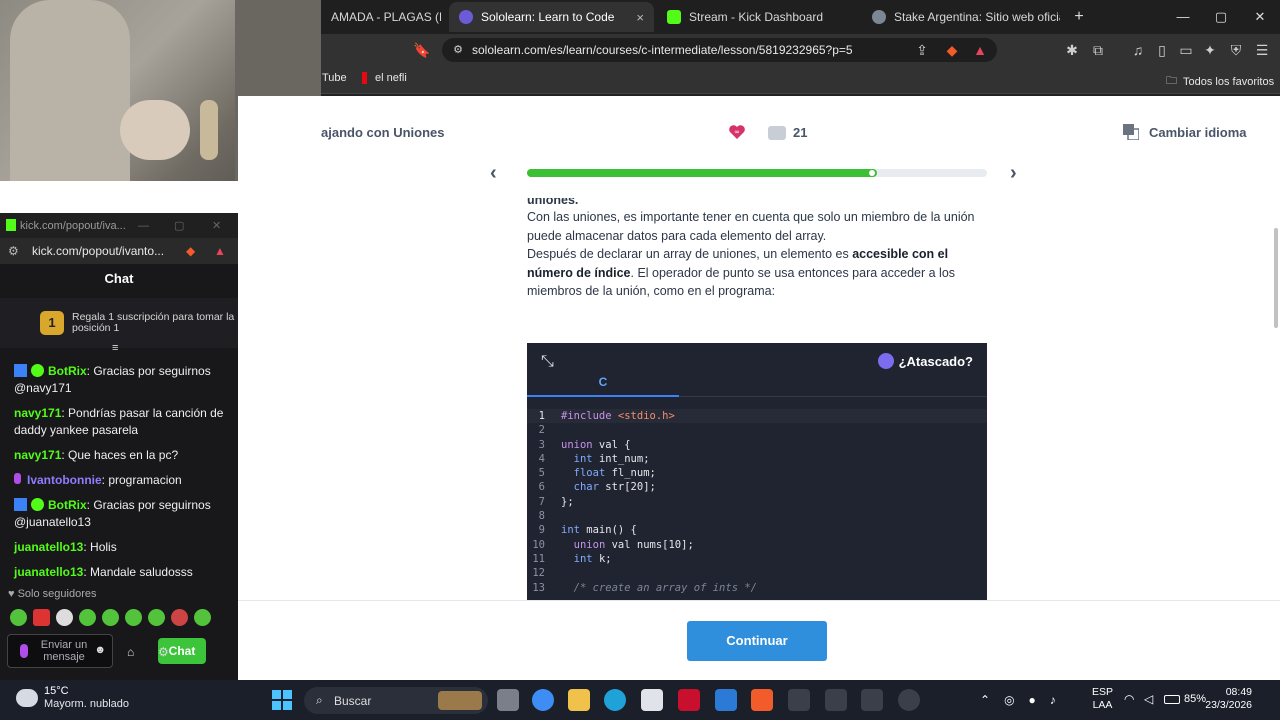 This screenshot has height=720, width=1280. What do you see at coordinates (689, 700) in the screenshot?
I see `mcafee-icon` at bounding box center [689, 700].